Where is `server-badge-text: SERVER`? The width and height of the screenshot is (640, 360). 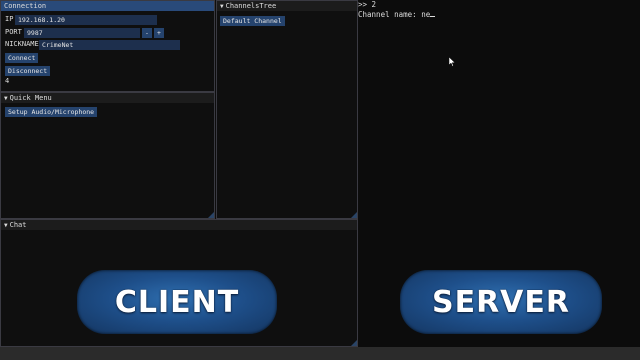
server-badge-text: SERVER is located at coordinates (500, 302).